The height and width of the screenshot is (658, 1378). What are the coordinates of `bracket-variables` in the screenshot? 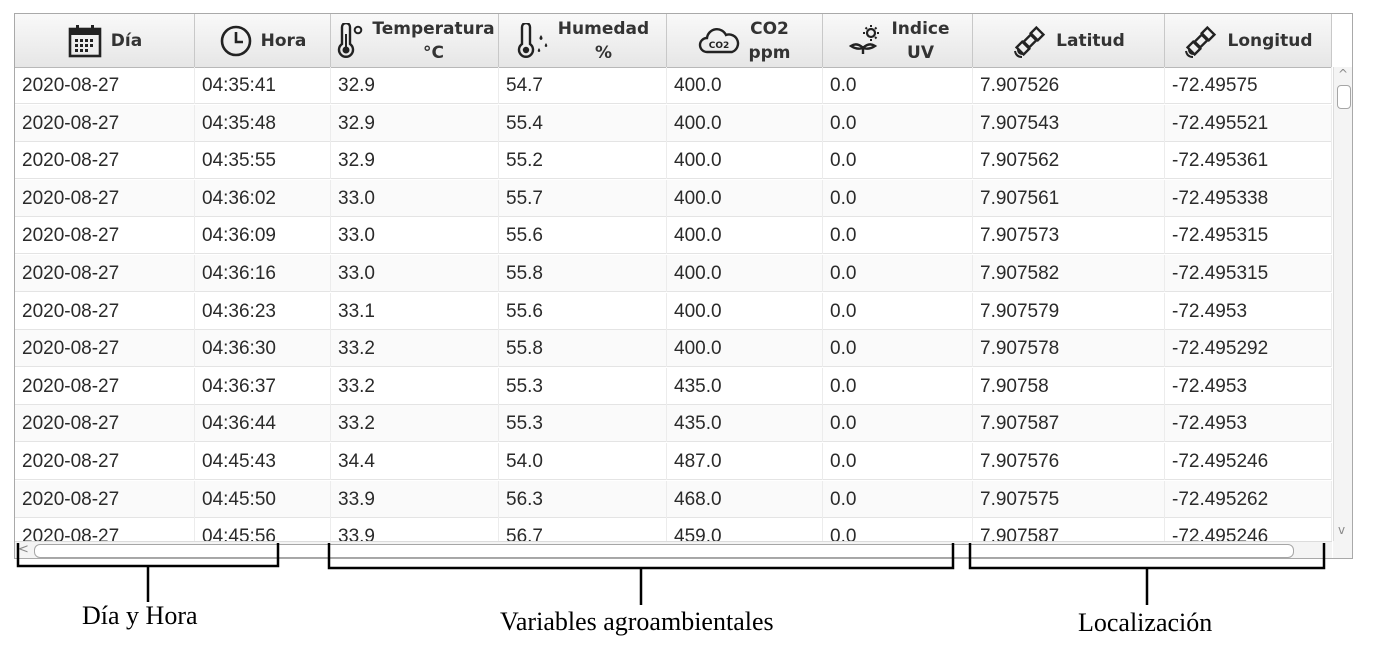 It's located at (641, 574).